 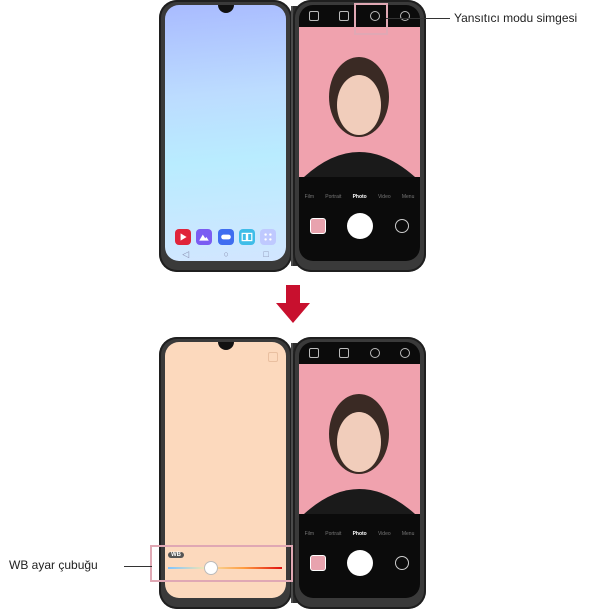 What do you see at coordinates (204, 237) in the screenshot?
I see `gallery-icon` at bounding box center [204, 237].